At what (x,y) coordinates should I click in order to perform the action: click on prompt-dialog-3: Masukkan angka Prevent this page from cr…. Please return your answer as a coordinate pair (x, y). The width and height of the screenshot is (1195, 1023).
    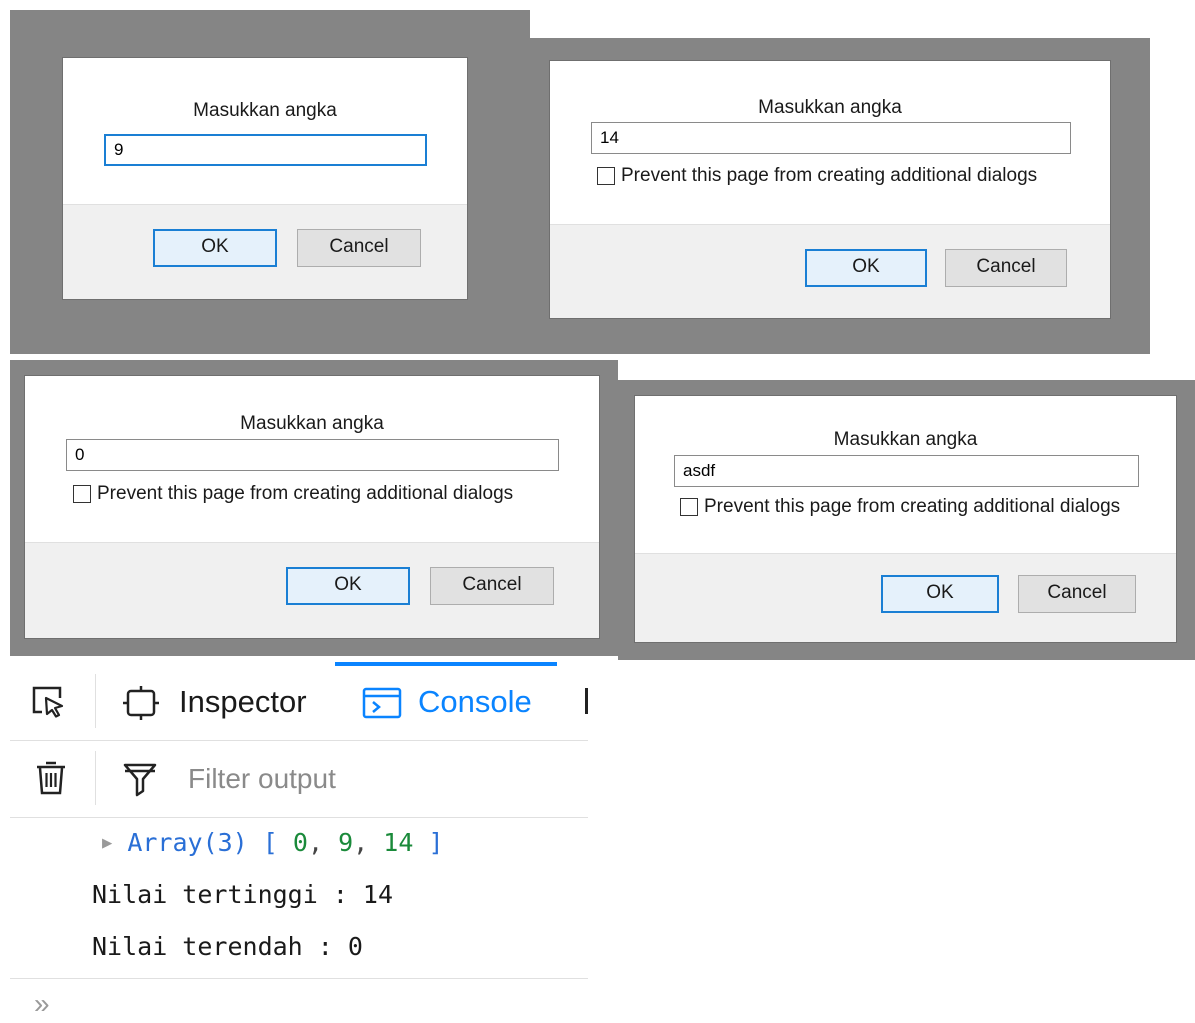
    Looking at the image, I should click on (312, 507).